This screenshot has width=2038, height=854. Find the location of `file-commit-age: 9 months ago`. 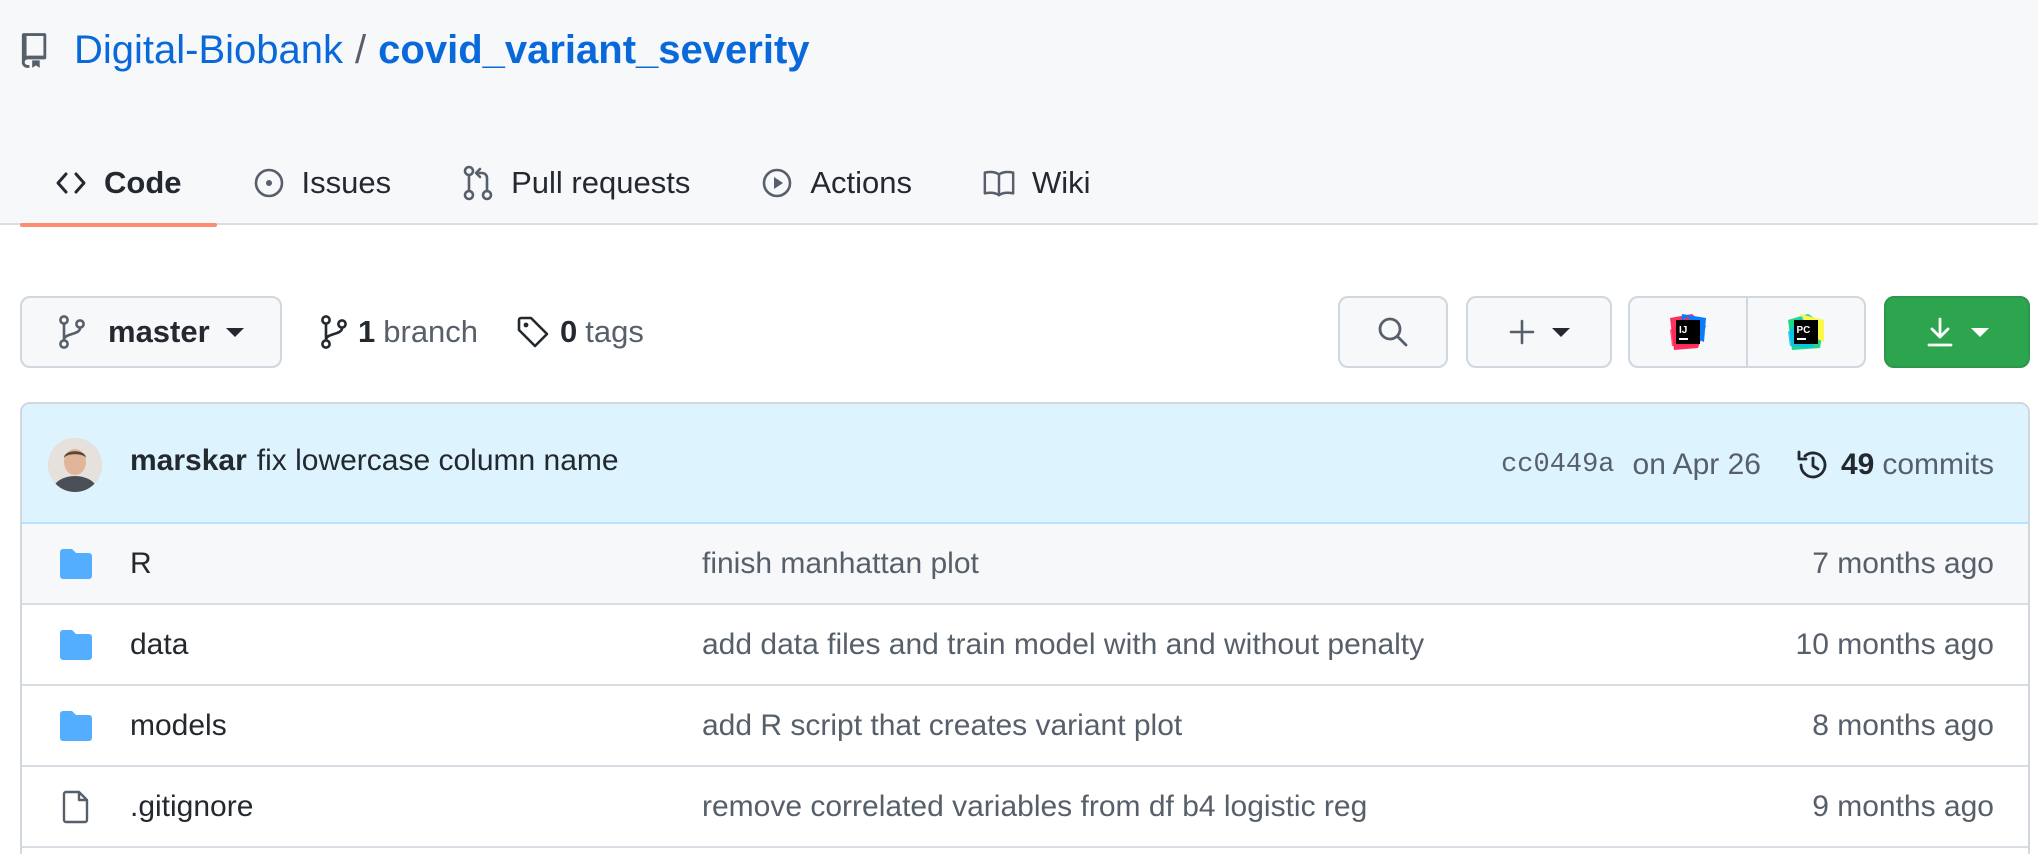

file-commit-age: 9 months ago is located at coordinates (1903, 806).